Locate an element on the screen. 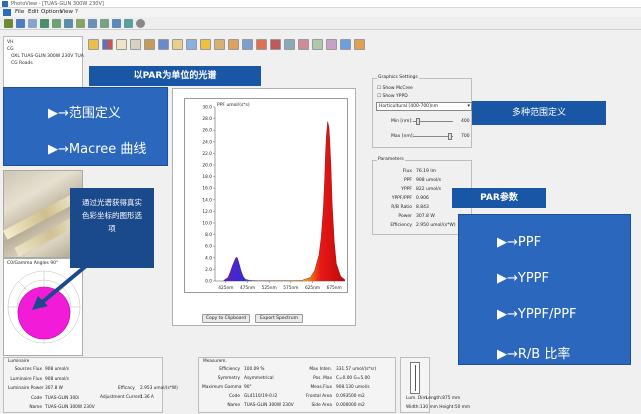  report-icon is located at coordinates (359, 44).